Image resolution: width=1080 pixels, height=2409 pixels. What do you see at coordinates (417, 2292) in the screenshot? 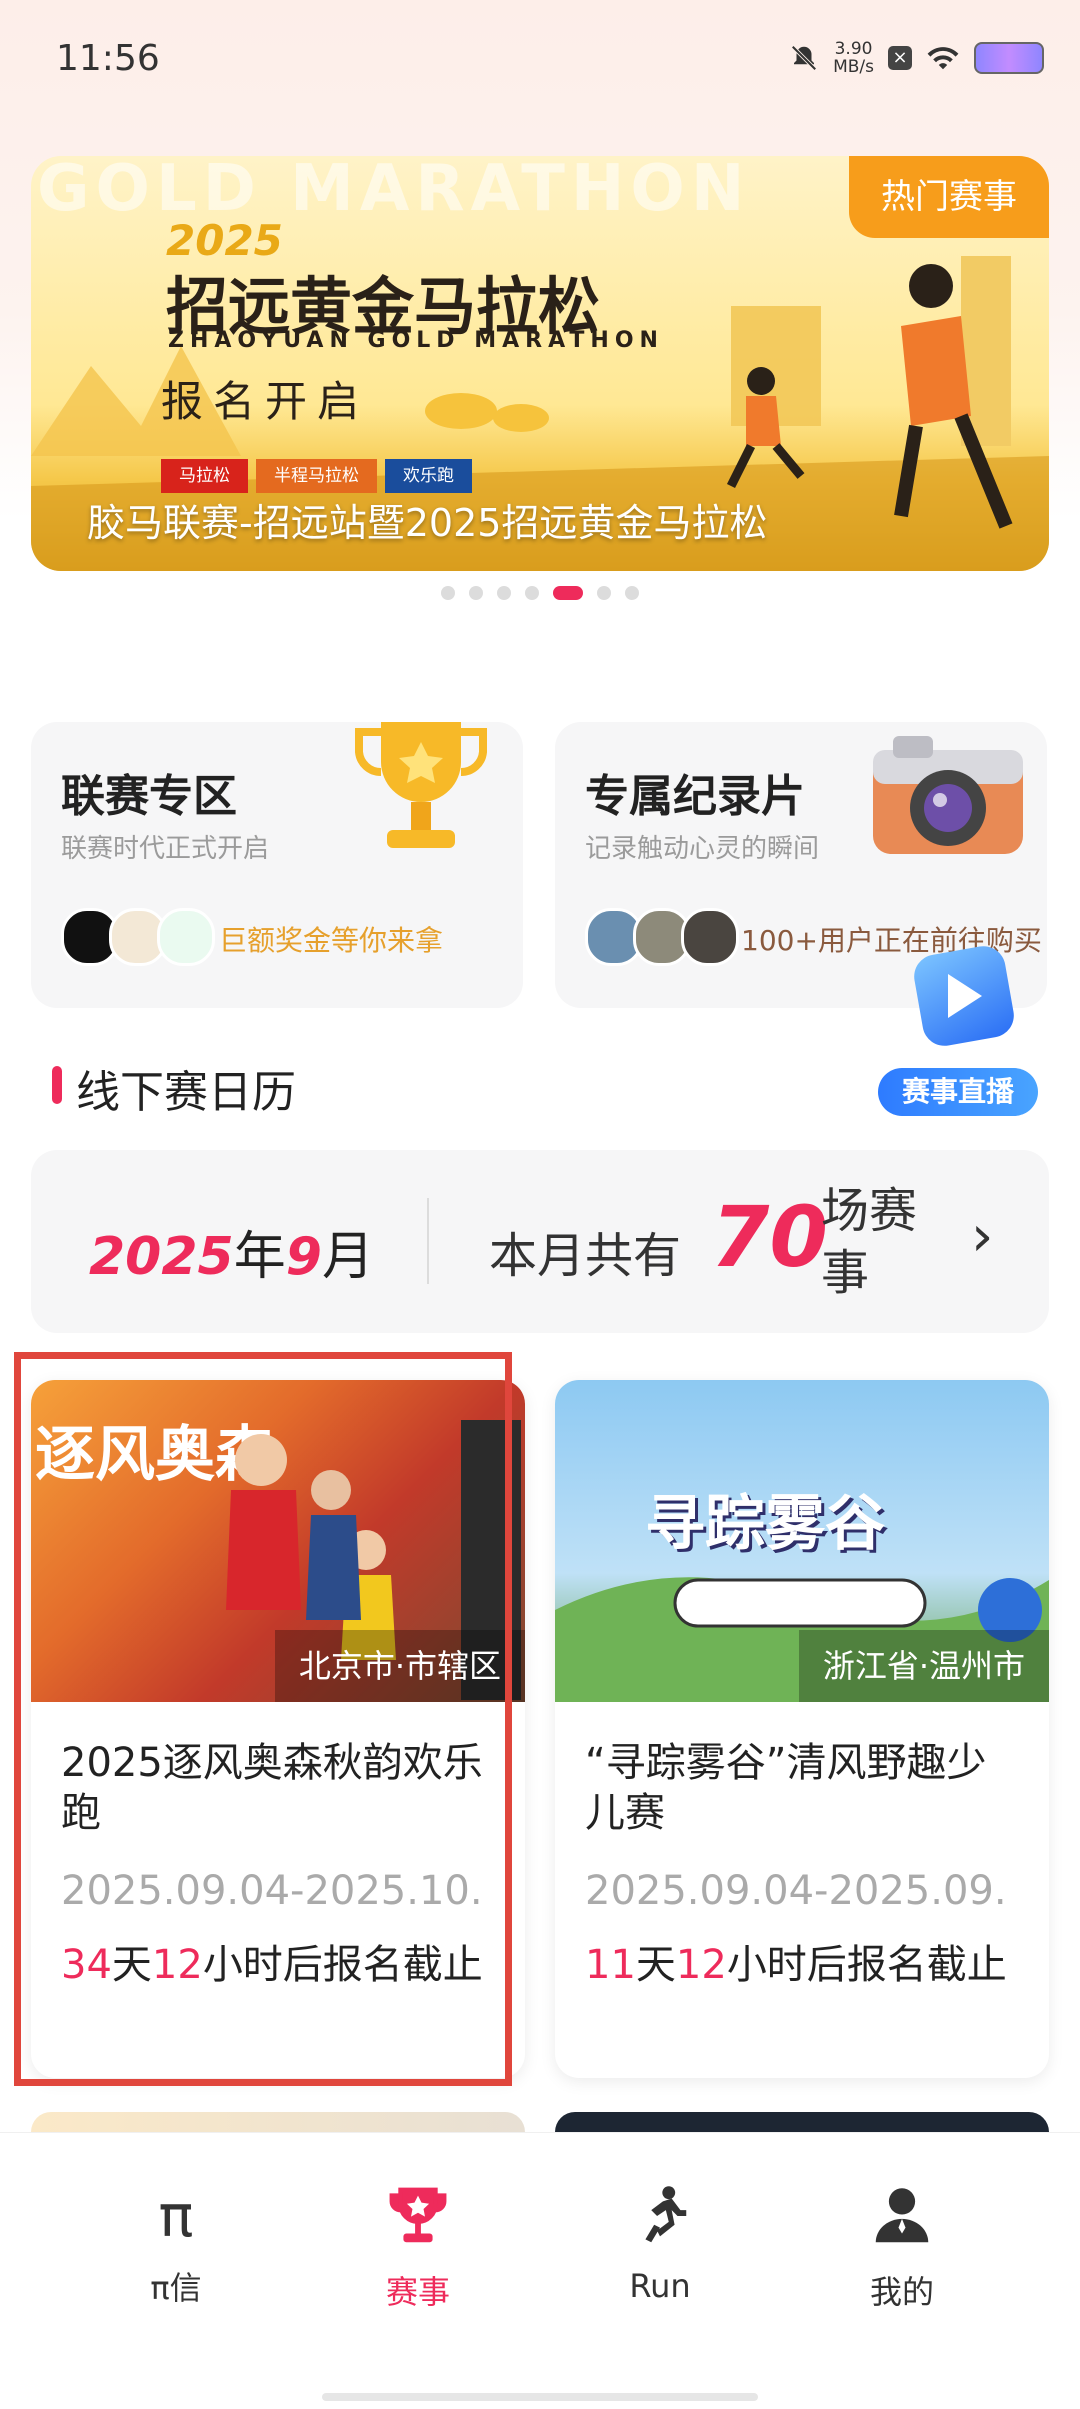
I see `nav-label: 赛事` at bounding box center [417, 2292].